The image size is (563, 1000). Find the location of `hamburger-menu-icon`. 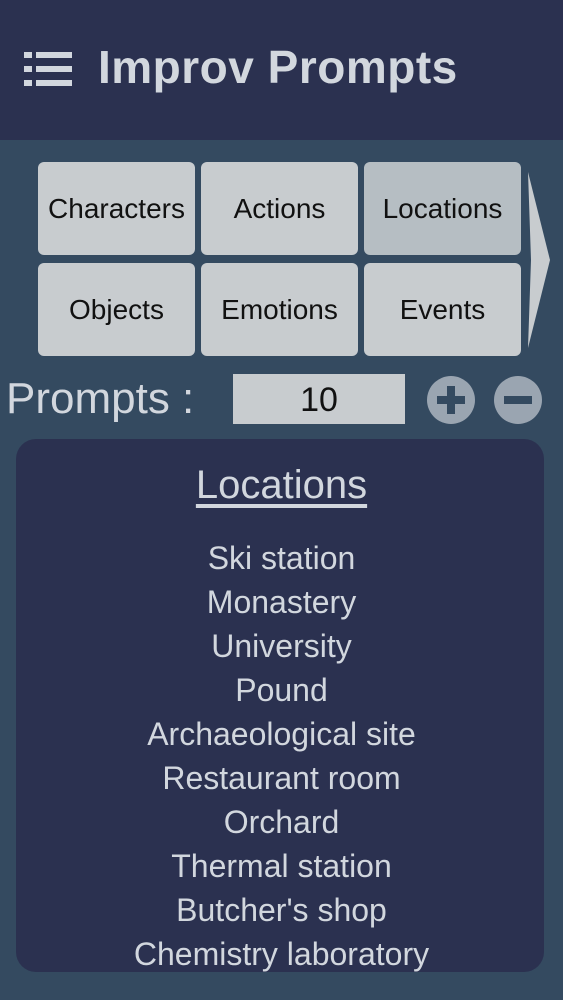

hamburger-menu-icon is located at coordinates (48, 69).